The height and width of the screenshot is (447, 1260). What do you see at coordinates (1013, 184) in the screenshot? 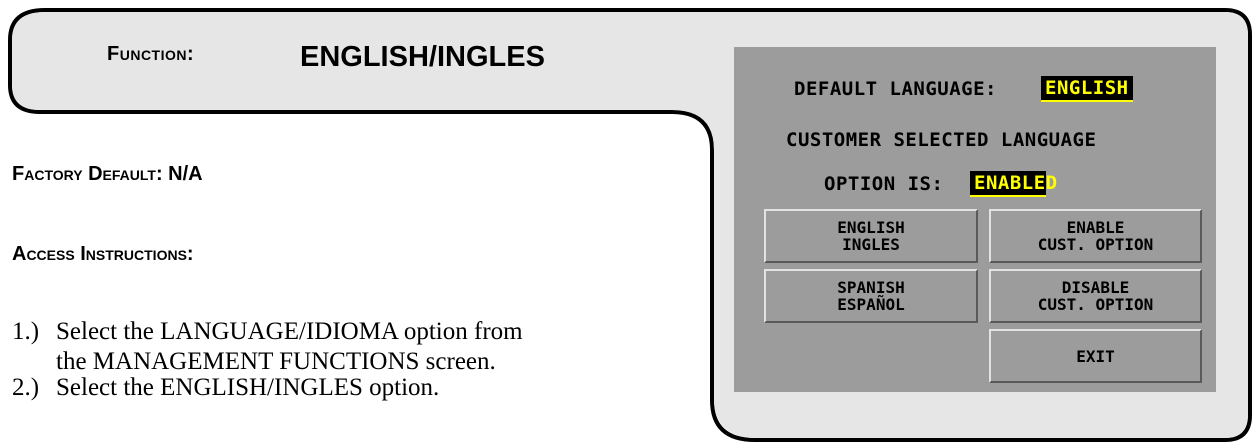
I see `option-status-value: ENABLED` at bounding box center [1013, 184].